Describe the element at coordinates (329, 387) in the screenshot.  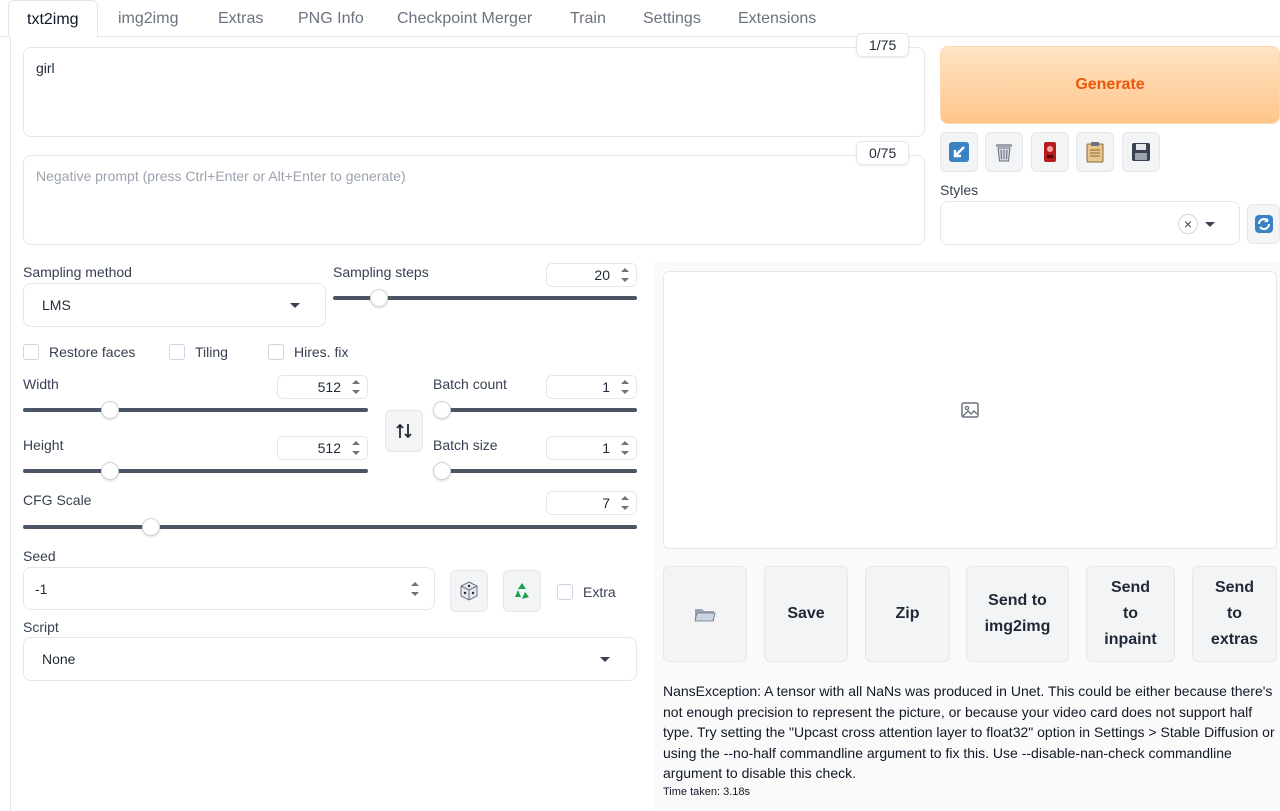
I see `width-value: 512` at that location.